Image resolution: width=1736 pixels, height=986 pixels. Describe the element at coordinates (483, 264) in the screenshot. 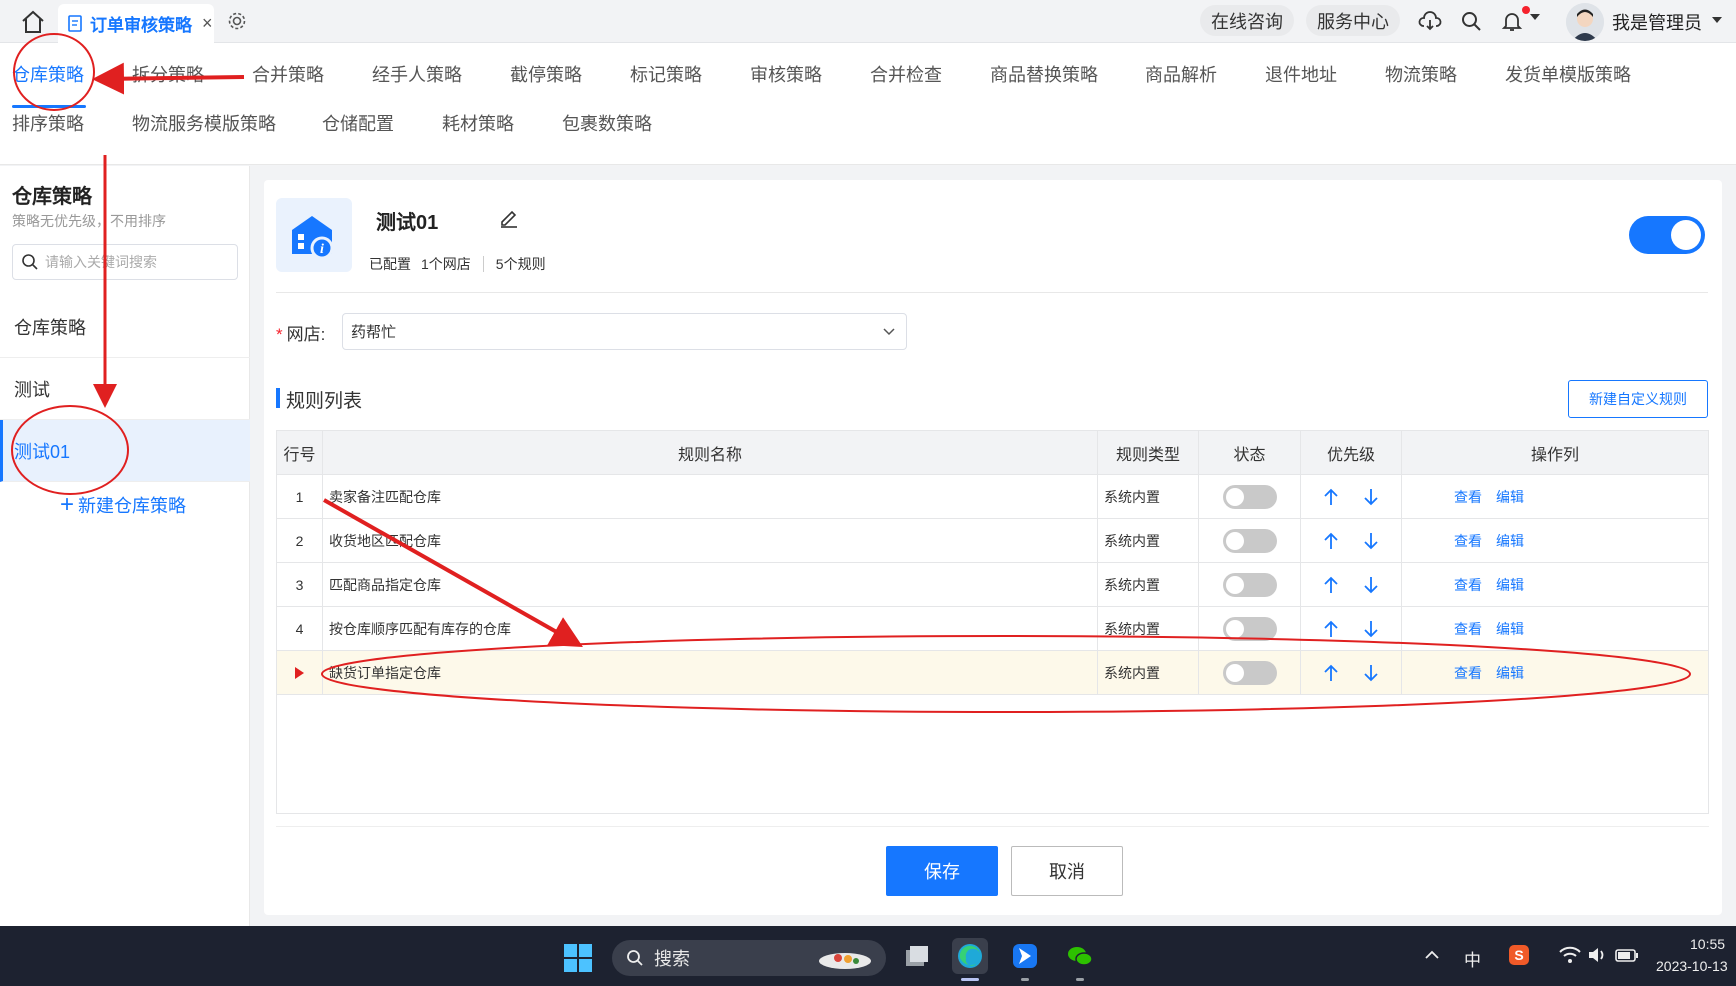

I see `meta-divider` at that location.